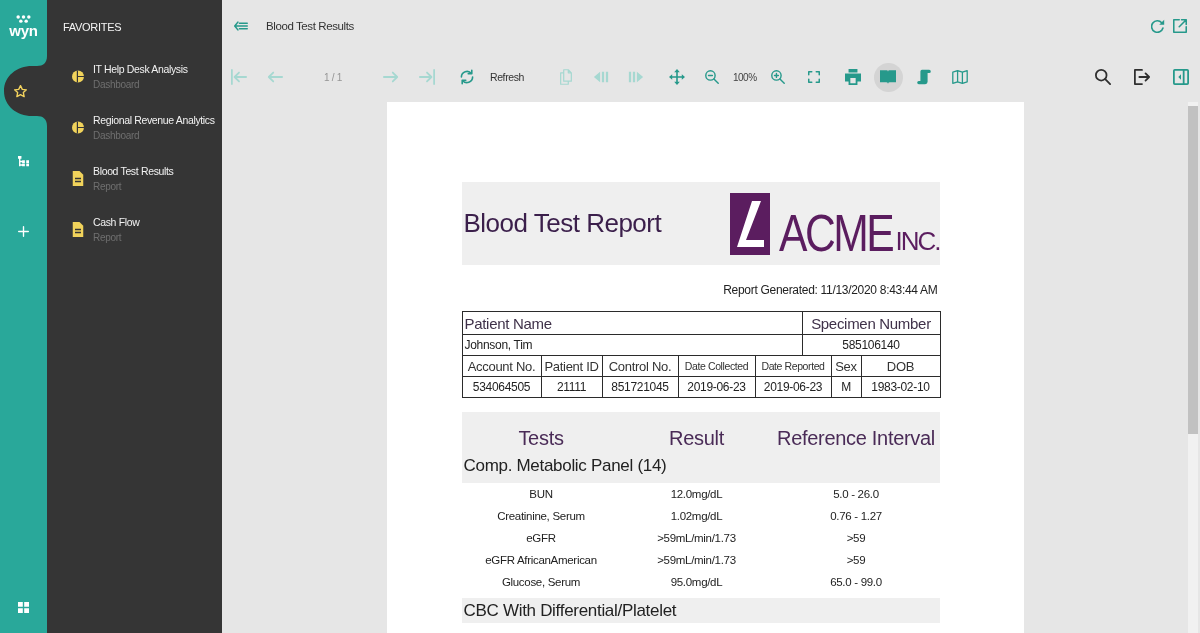  What do you see at coordinates (427, 77) in the screenshot?
I see `arrow-right-bar-icon` at bounding box center [427, 77].